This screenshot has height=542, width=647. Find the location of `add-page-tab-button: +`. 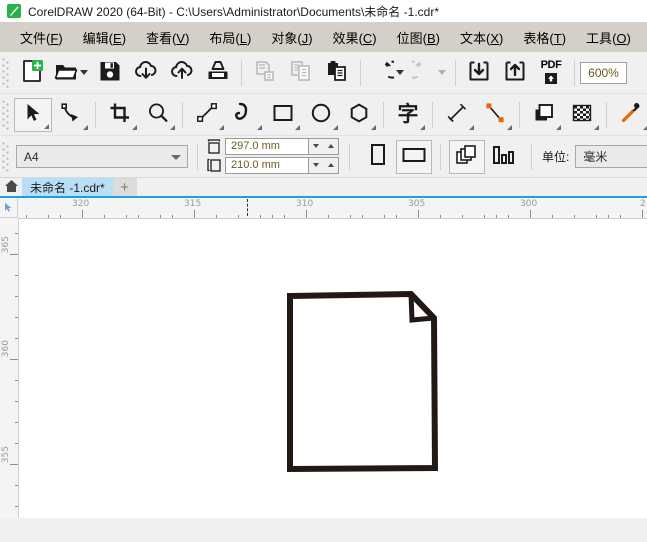

add-page-tab-button: + is located at coordinates (124, 187).